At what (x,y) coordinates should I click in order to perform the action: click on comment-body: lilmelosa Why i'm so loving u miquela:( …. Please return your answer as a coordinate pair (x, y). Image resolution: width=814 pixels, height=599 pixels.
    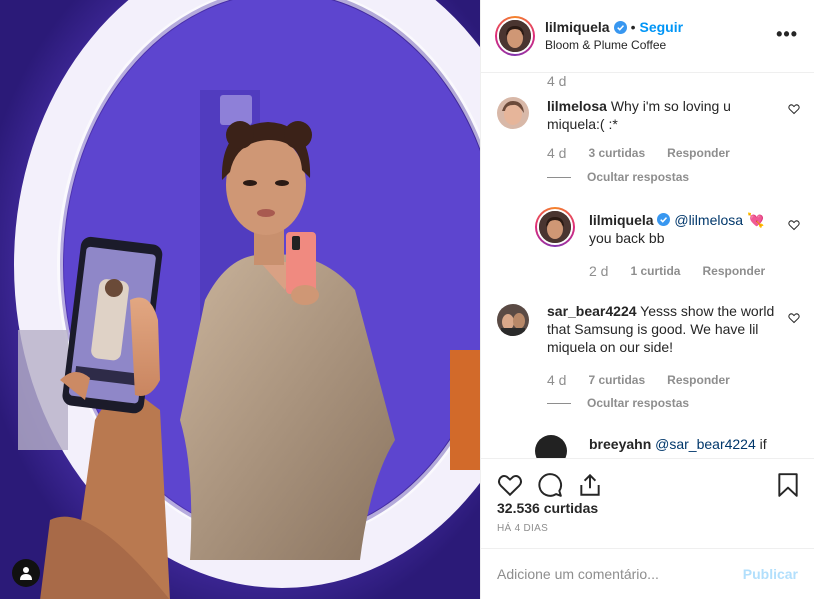
    Looking at the image, I should click on (663, 115).